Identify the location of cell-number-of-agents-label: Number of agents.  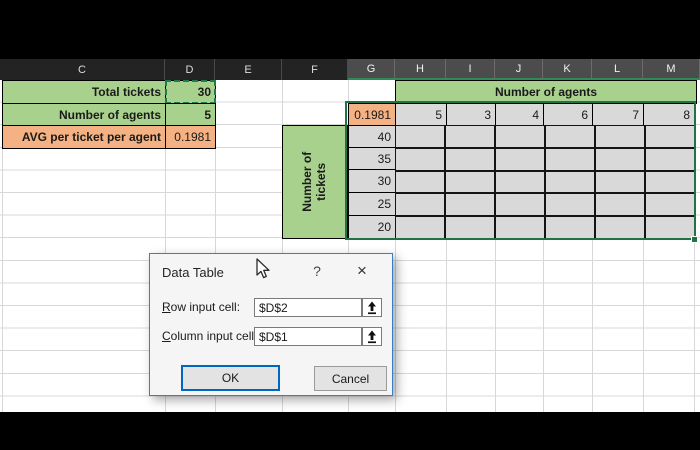
(84, 114).